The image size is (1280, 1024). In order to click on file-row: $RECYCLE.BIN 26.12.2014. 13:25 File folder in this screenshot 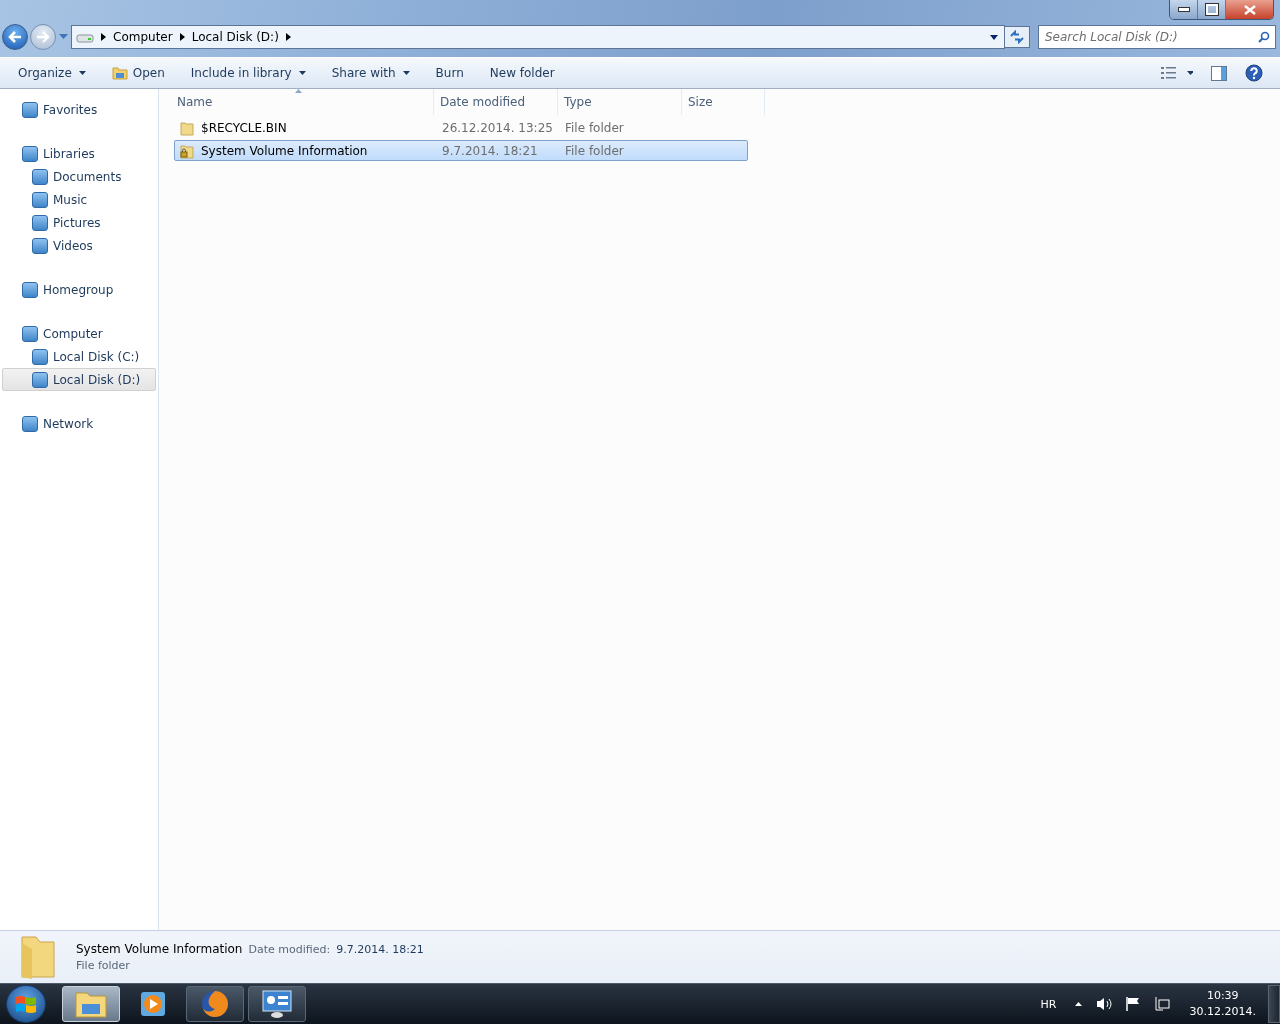, I will do `click(461, 127)`.